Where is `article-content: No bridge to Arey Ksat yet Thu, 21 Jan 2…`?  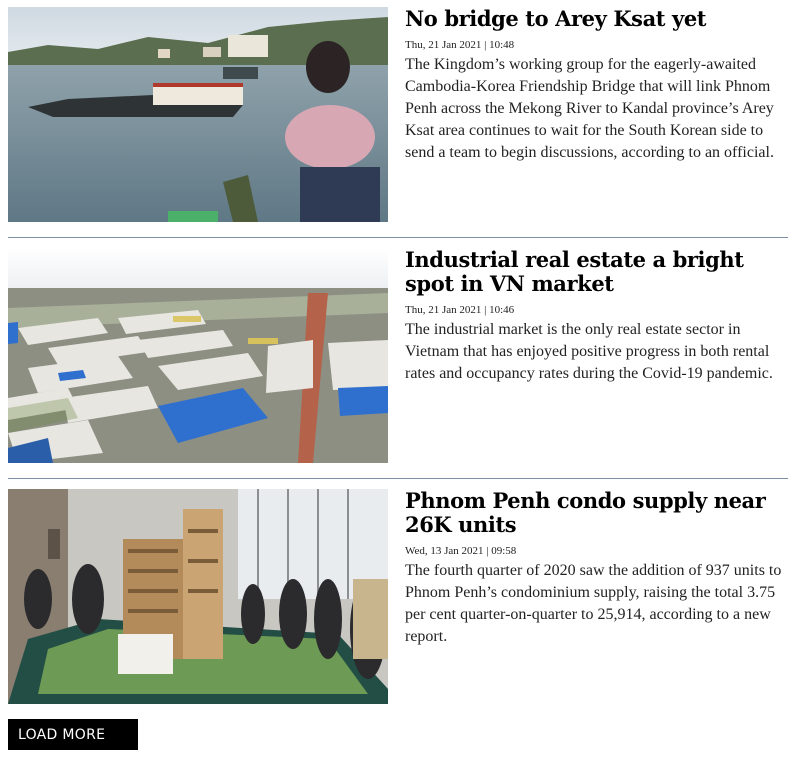
article-content: No bridge to Arey Ksat yet Thu, 21 Jan 2… is located at coordinates (596, 114).